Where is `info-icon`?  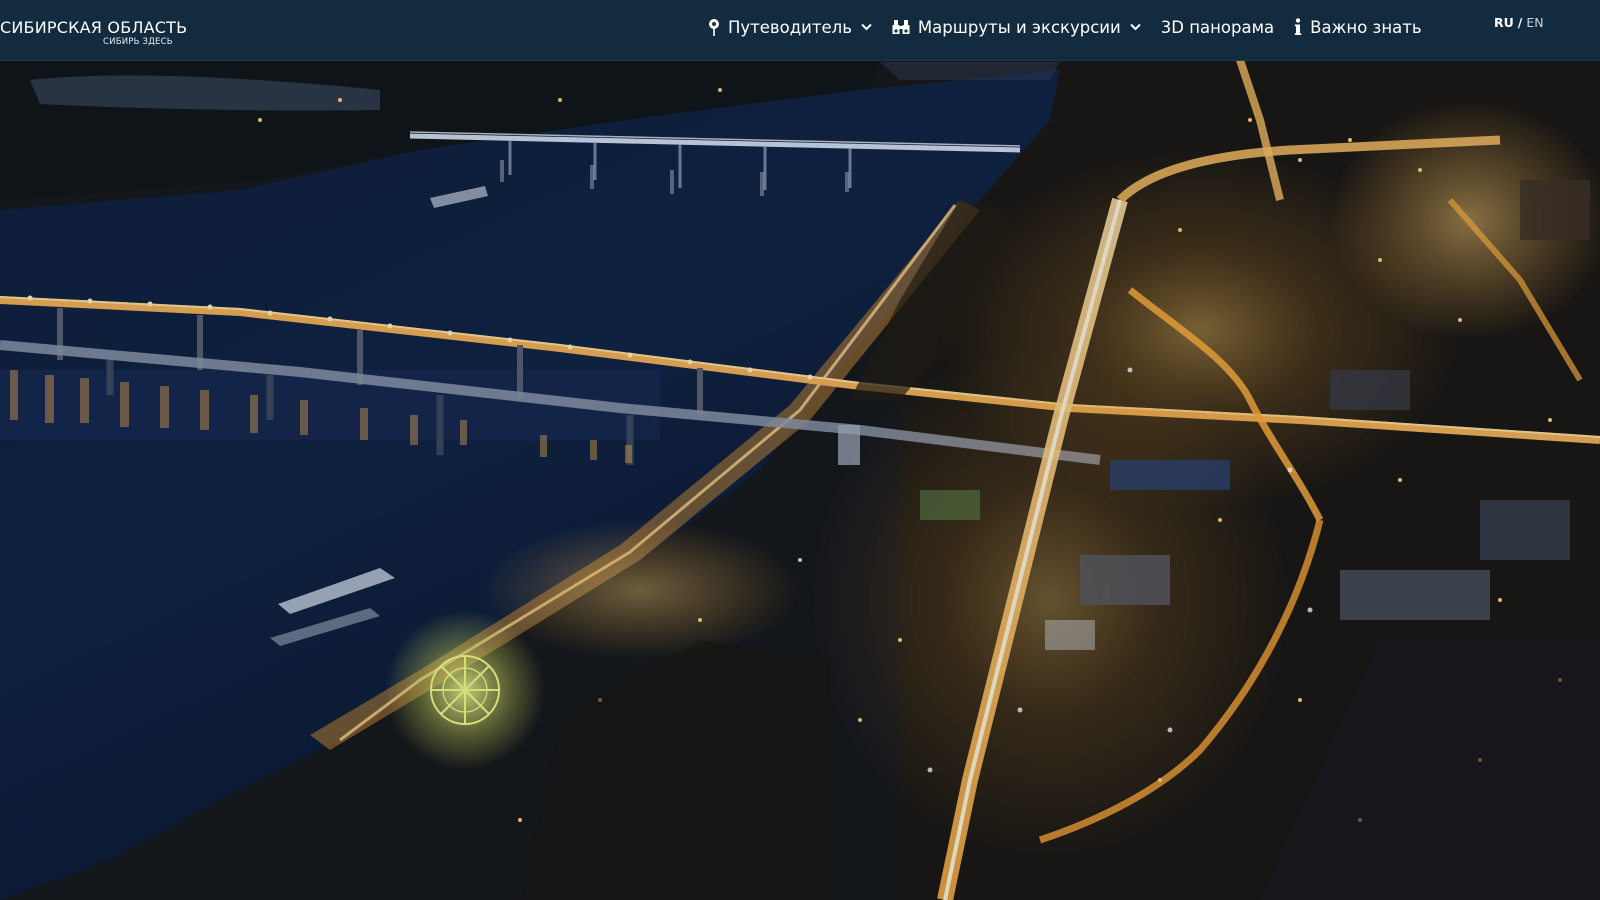 info-icon is located at coordinates (1298, 27).